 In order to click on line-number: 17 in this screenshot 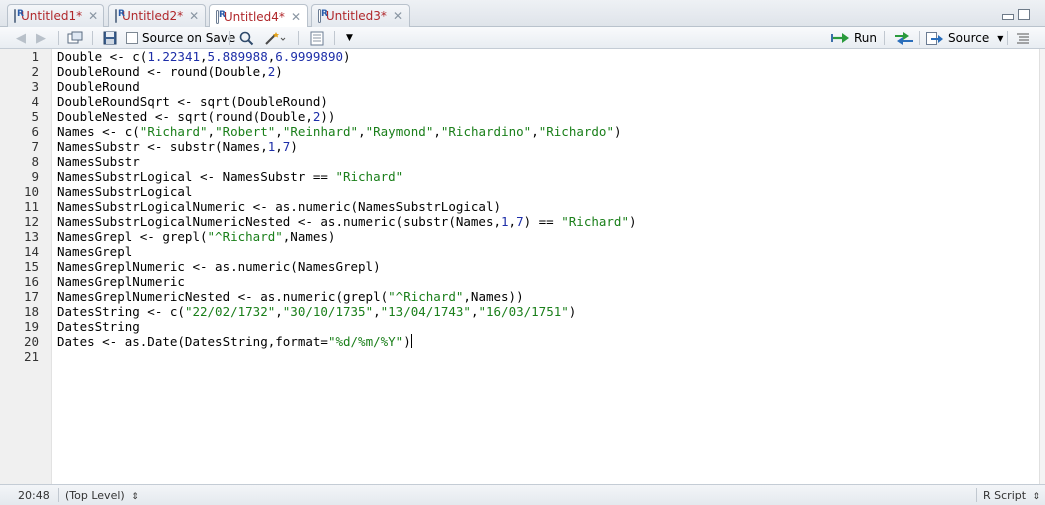, I will do `click(31, 296)`.